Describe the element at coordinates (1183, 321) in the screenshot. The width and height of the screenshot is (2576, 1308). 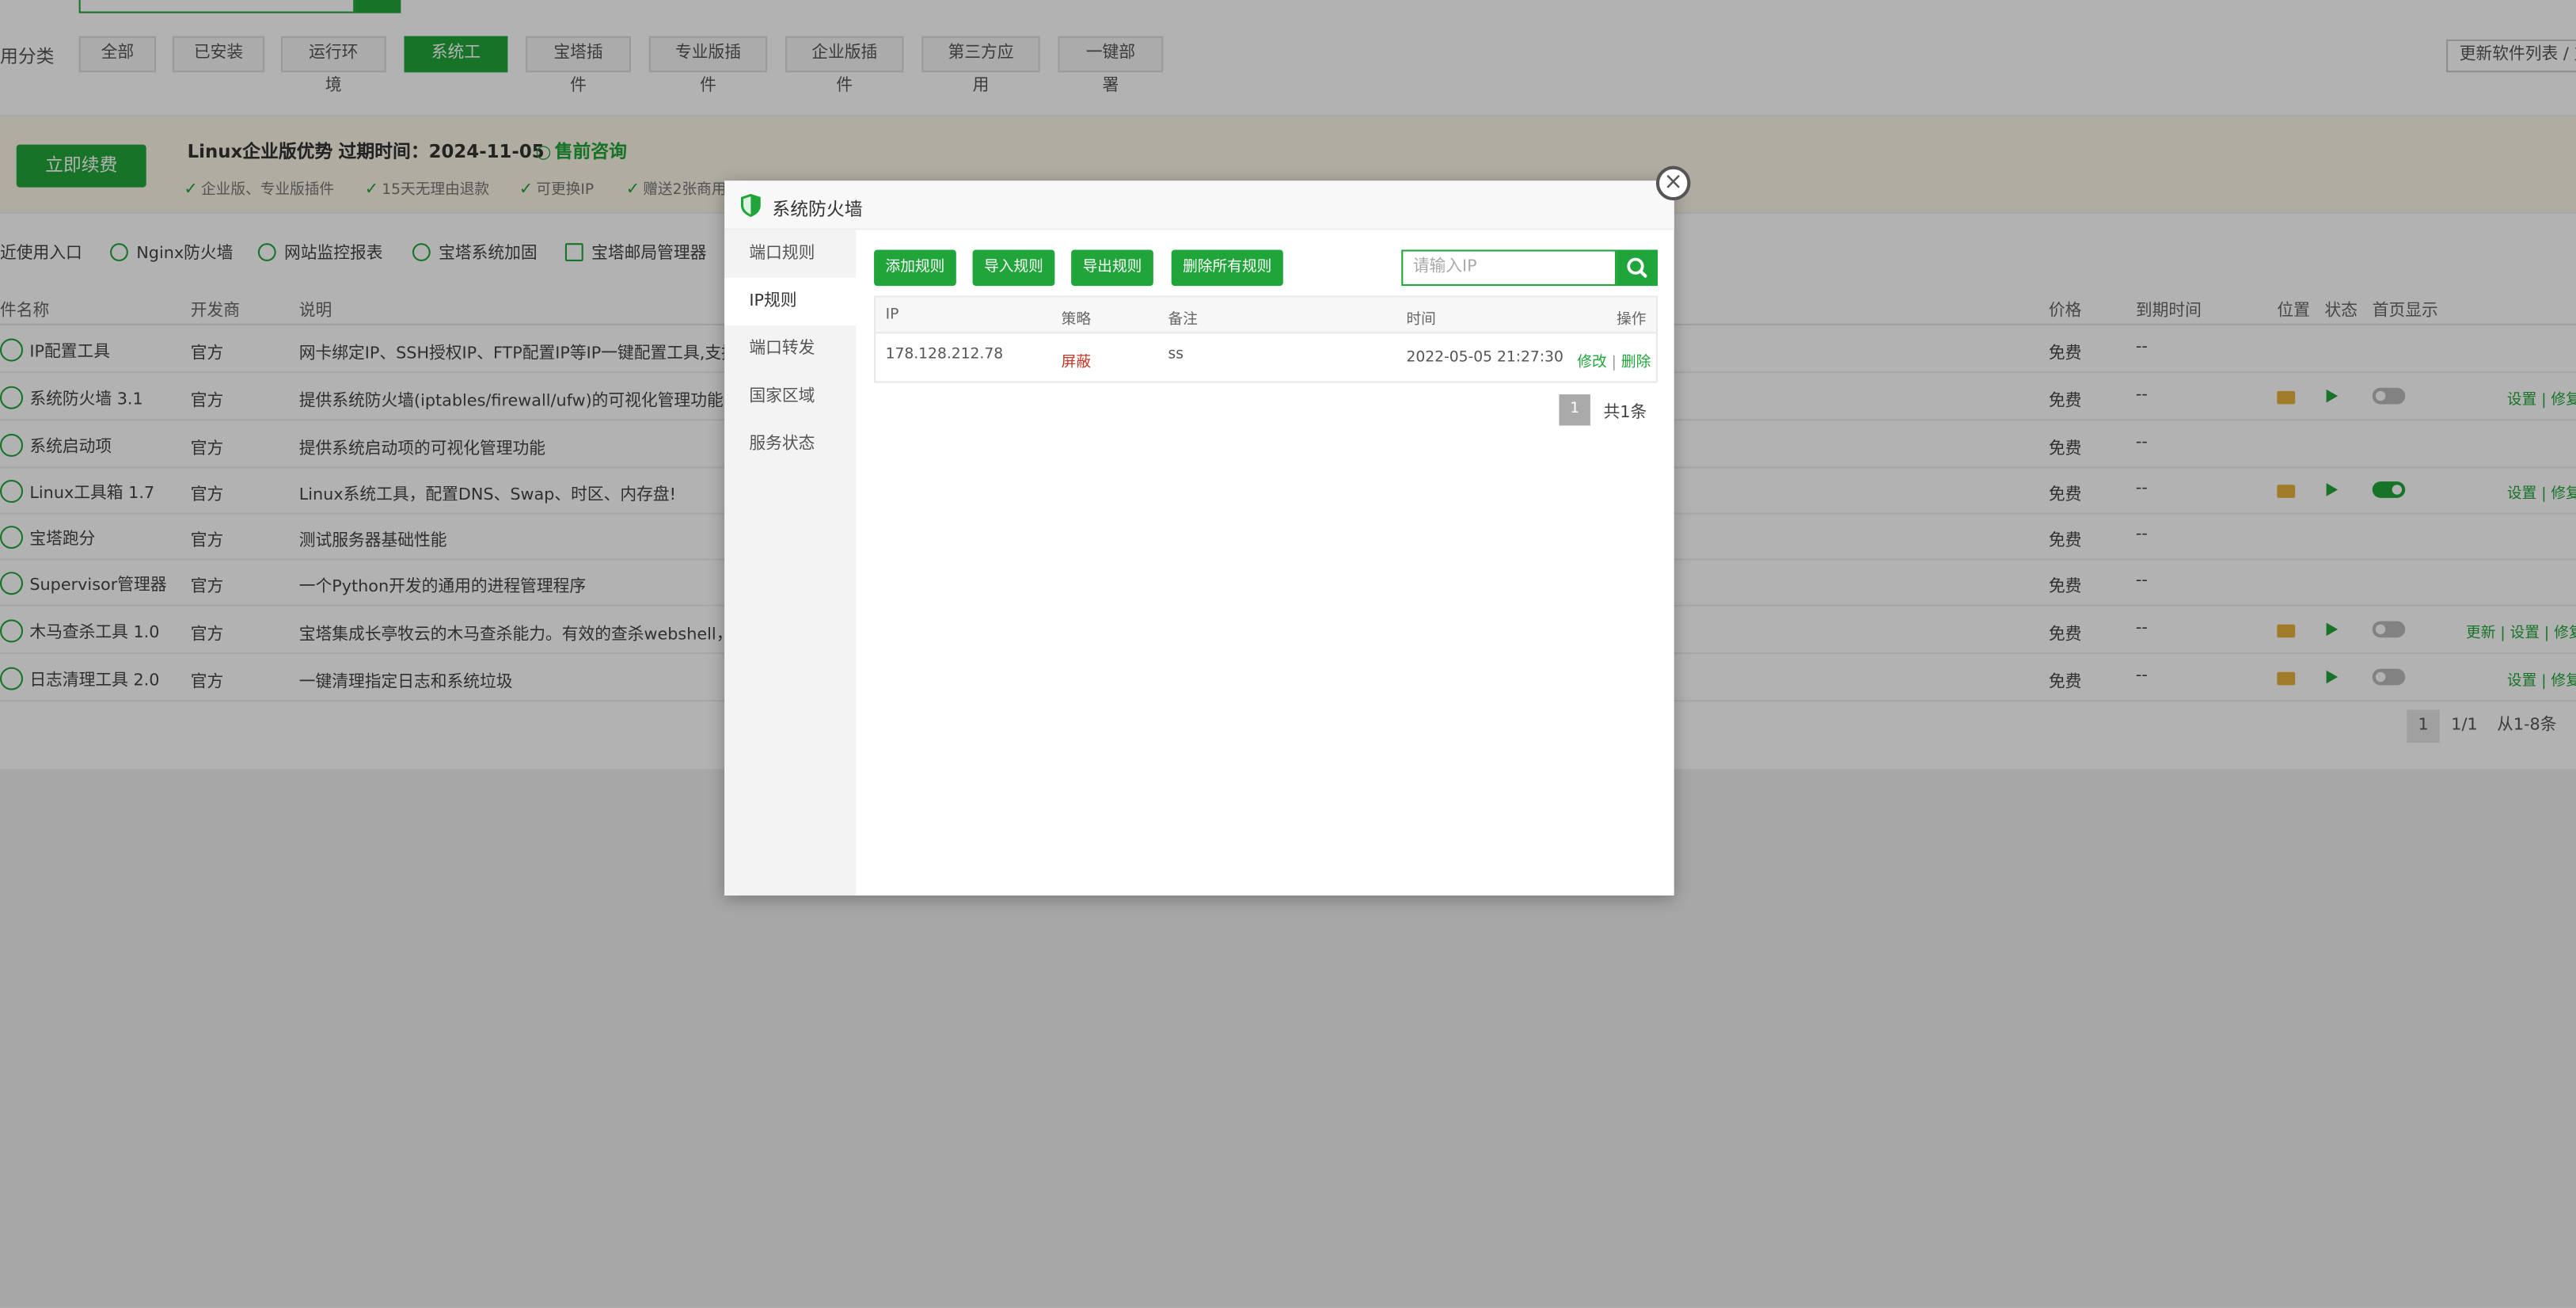
I see `col-note: 备注` at that location.